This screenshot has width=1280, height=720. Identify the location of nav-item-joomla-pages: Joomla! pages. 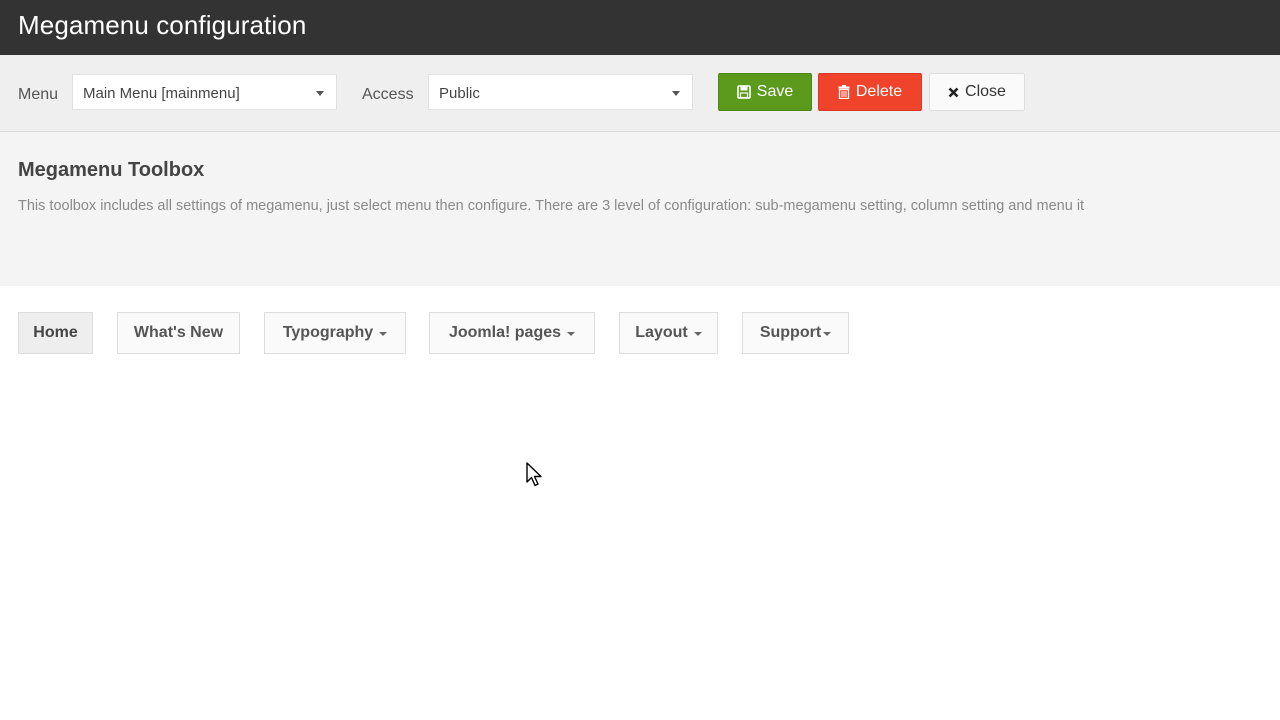
(512, 333).